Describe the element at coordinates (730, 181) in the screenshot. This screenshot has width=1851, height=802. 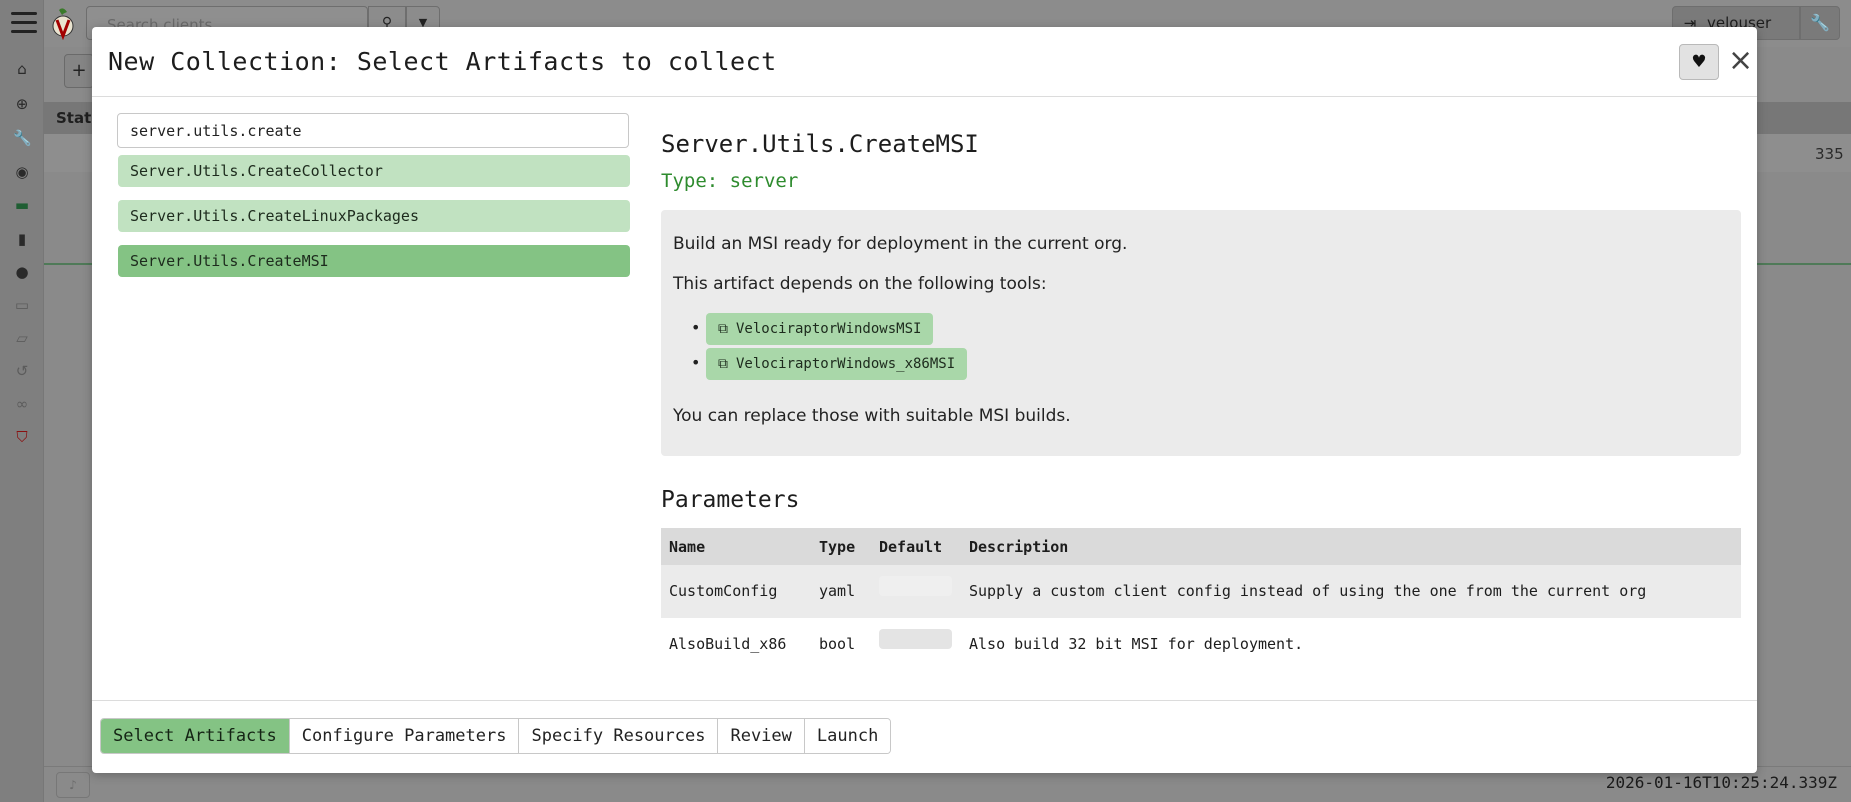
I see `artifact-detail-type: Type: server` at that location.